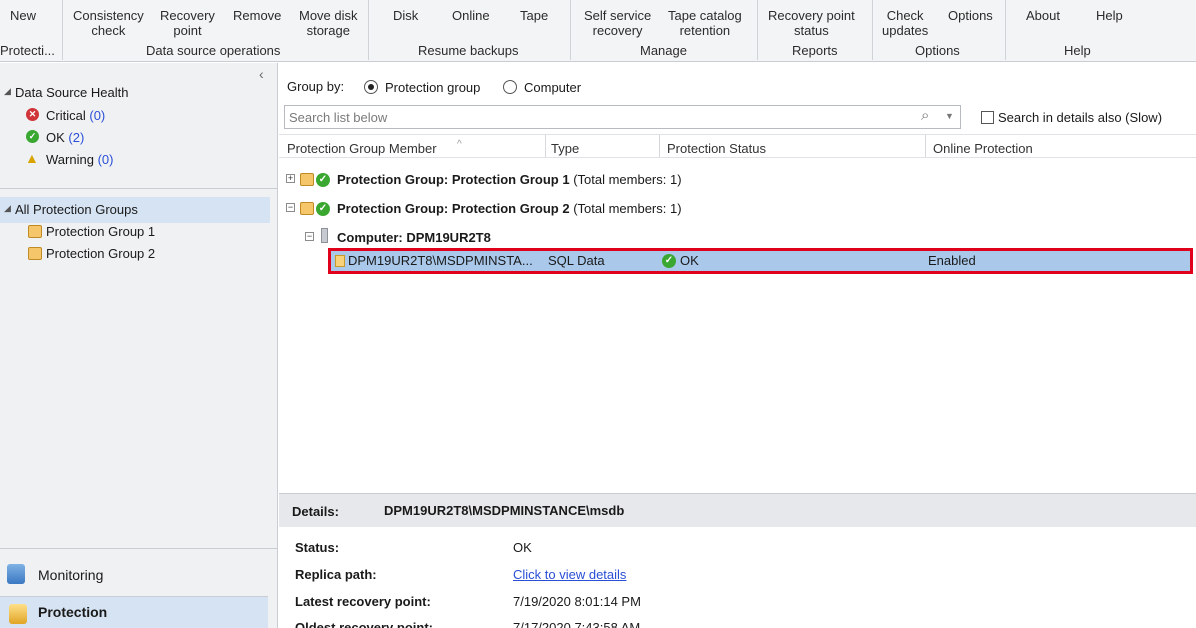 This screenshot has width=1196, height=628. Describe the element at coordinates (925, 115) in the screenshot. I see `search-icon: ⌕` at that location.